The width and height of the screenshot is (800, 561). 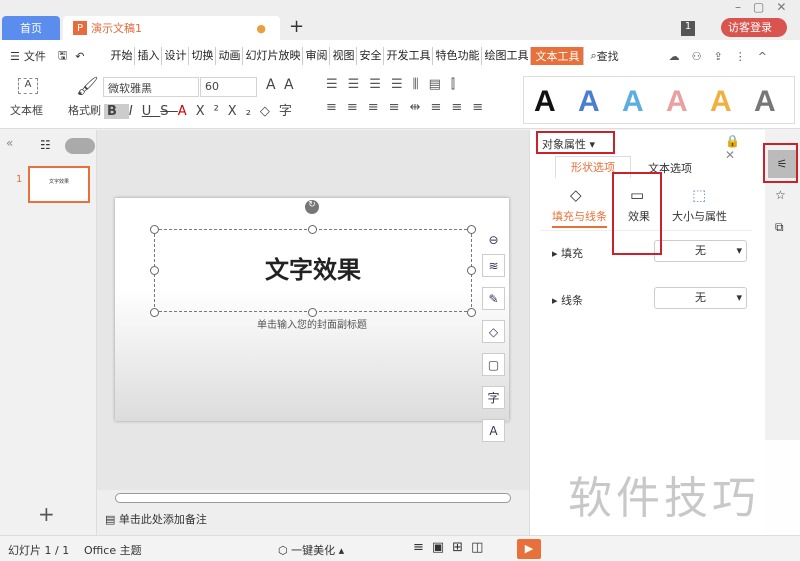 I want to click on window-count-badge: 1, so click(x=688, y=28).